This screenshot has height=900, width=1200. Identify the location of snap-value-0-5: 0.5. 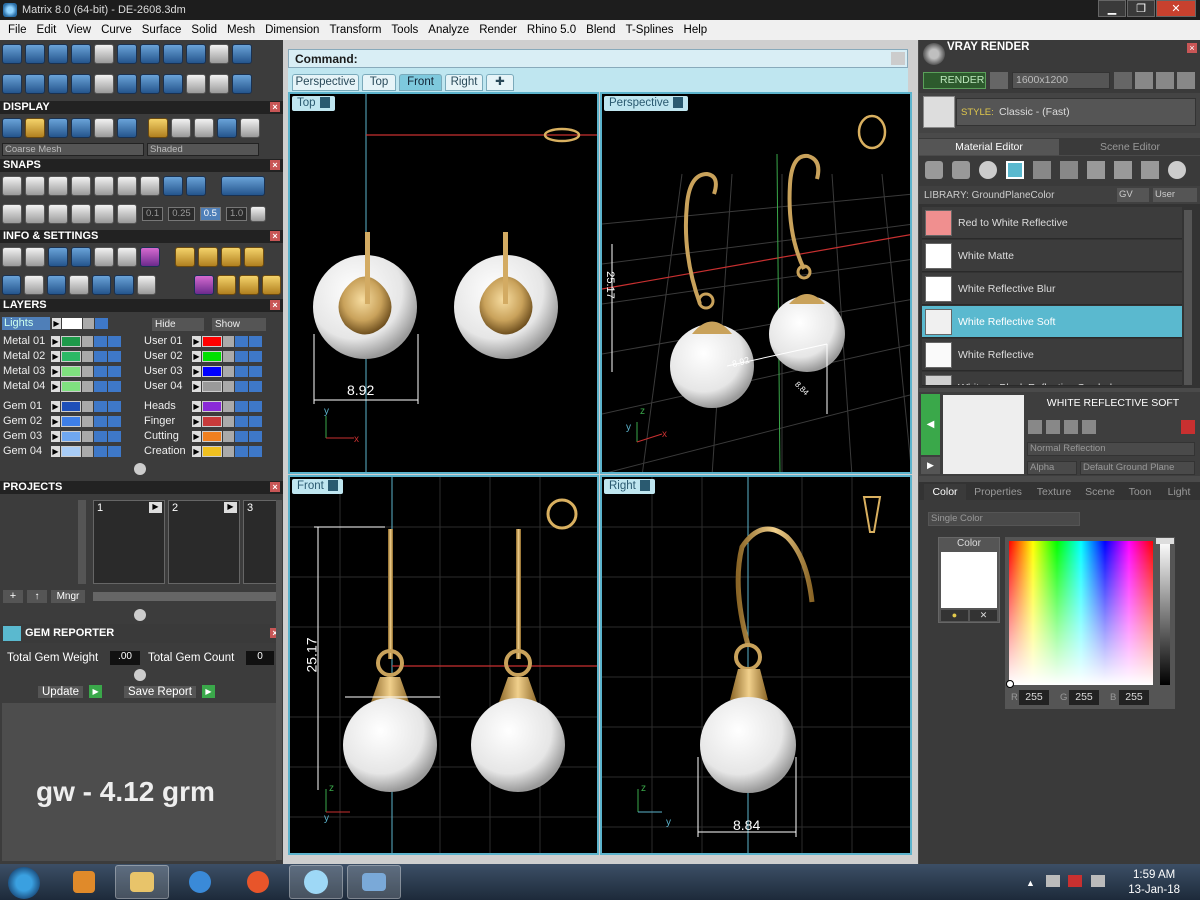
(210, 214).